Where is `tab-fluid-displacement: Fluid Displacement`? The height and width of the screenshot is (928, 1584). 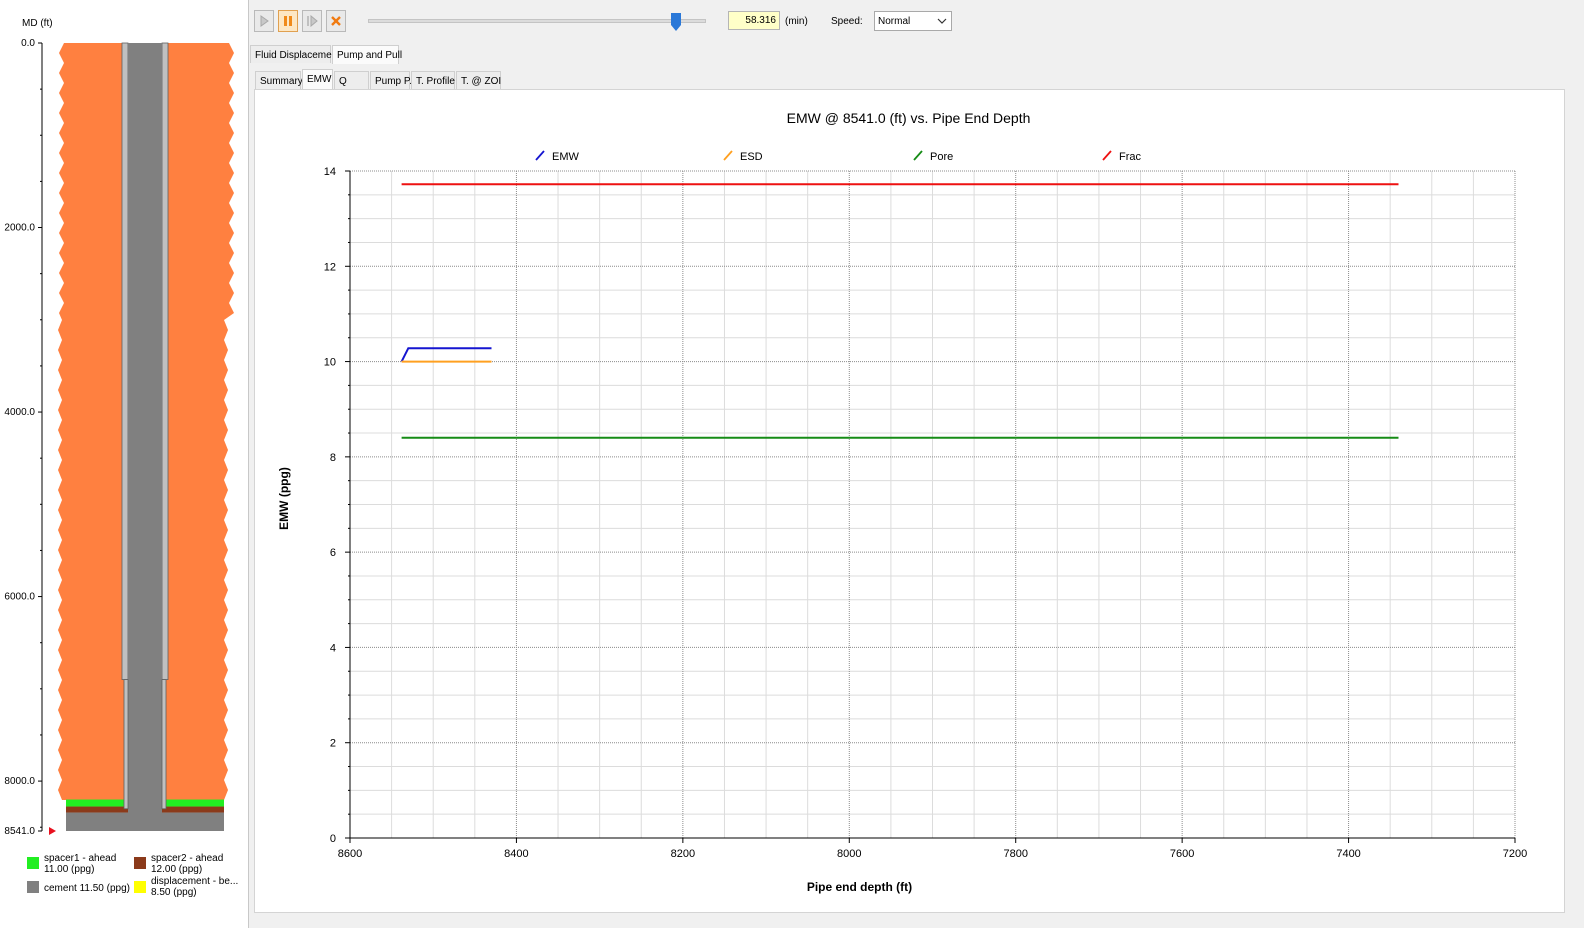 tab-fluid-displacement: Fluid Displacement is located at coordinates (295, 54).